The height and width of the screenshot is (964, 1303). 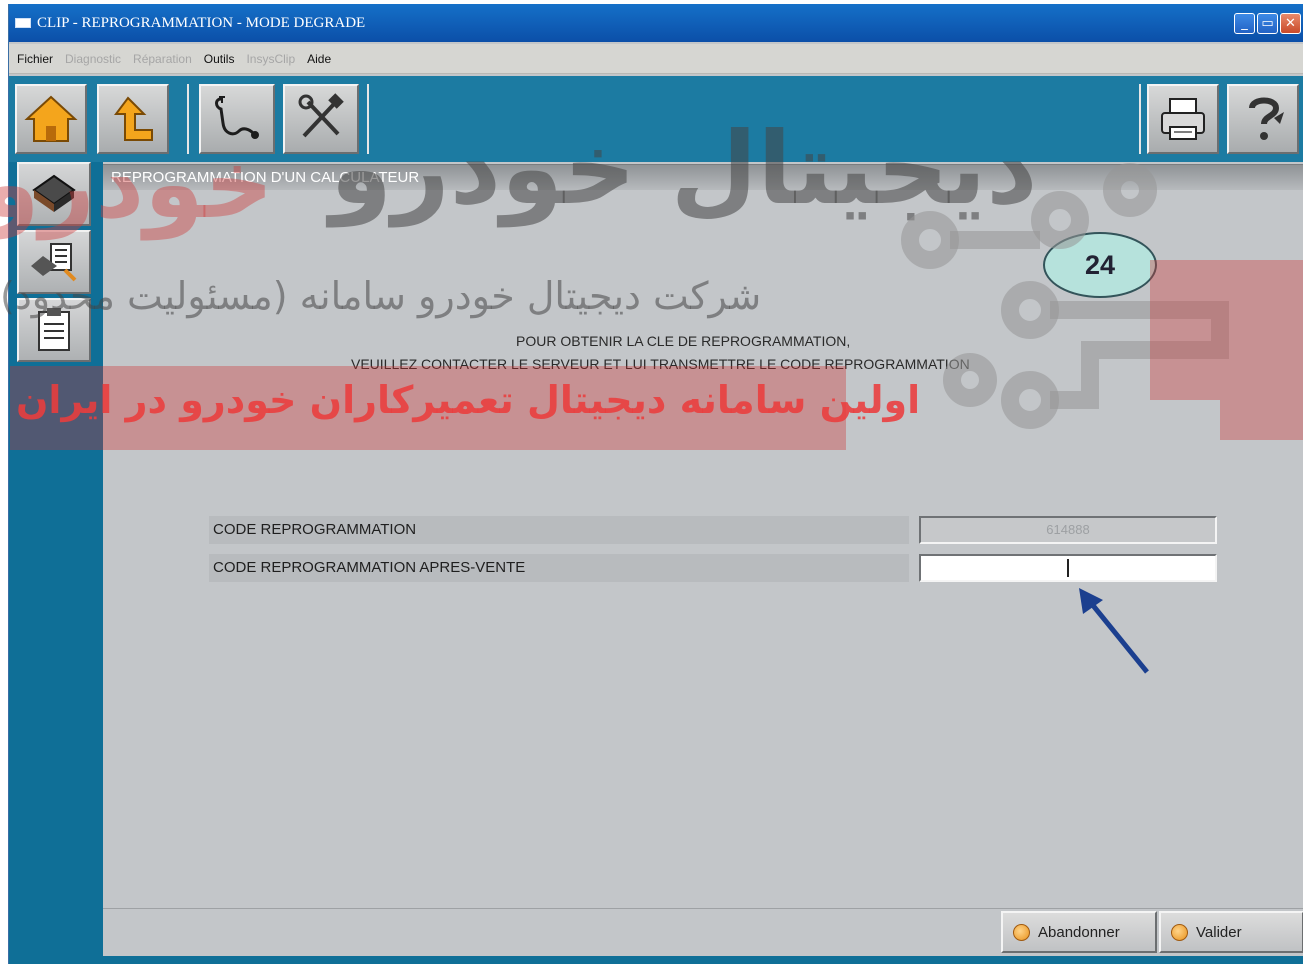 What do you see at coordinates (683, 341) in the screenshot?
I see `instruction-line-1: POUR OBTENIR LA CLE DE REPROGRAMMATION,` at bounding box center [683, 341].